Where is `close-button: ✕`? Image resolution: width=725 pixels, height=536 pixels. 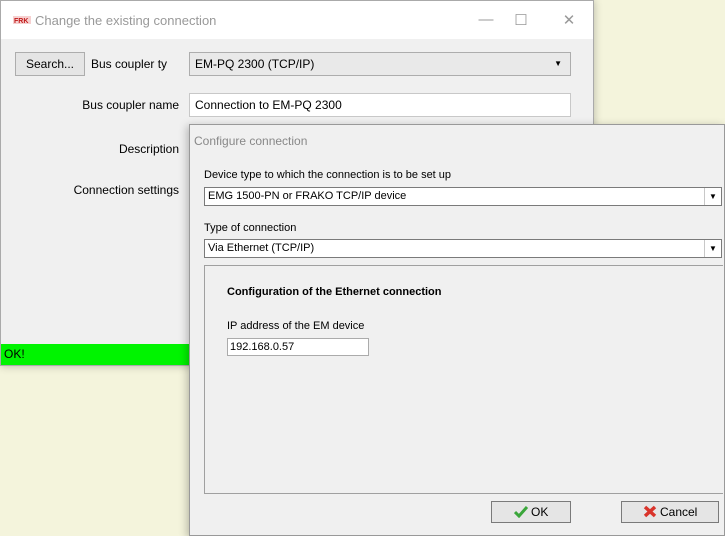 close-button: ✕ is located at coordinates (569, 20).